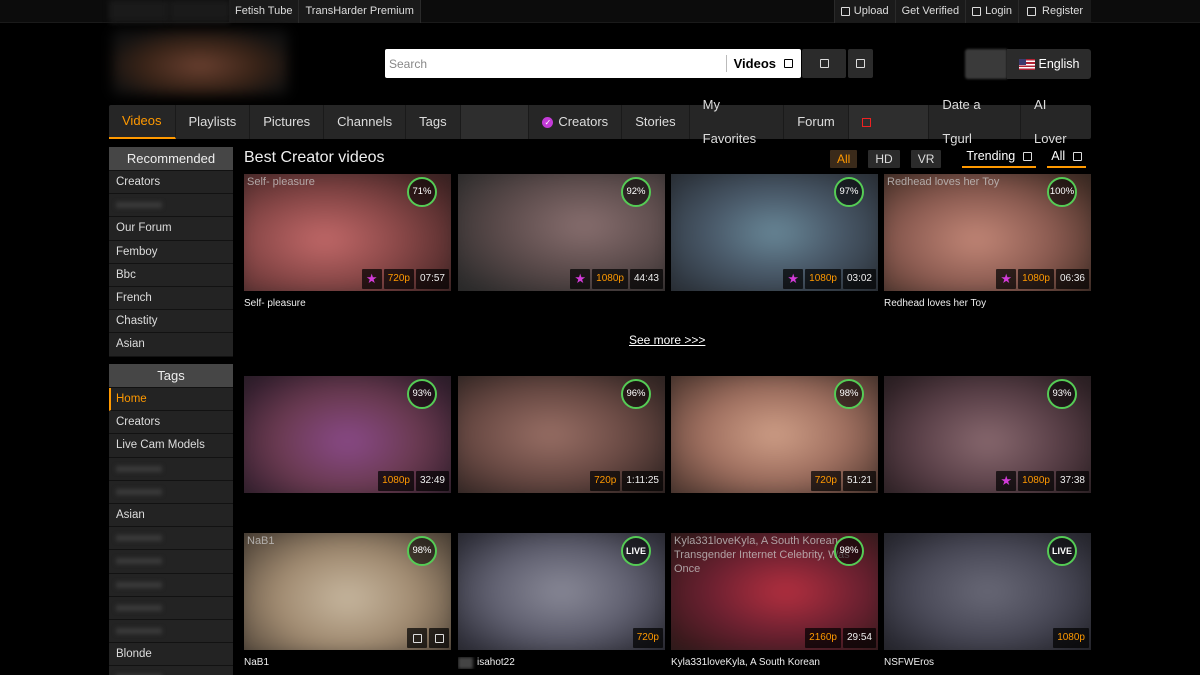 The width and height of the screenshot is (1200, 675). I want to click on tab-pictures: Pictures, so click(287, 122).